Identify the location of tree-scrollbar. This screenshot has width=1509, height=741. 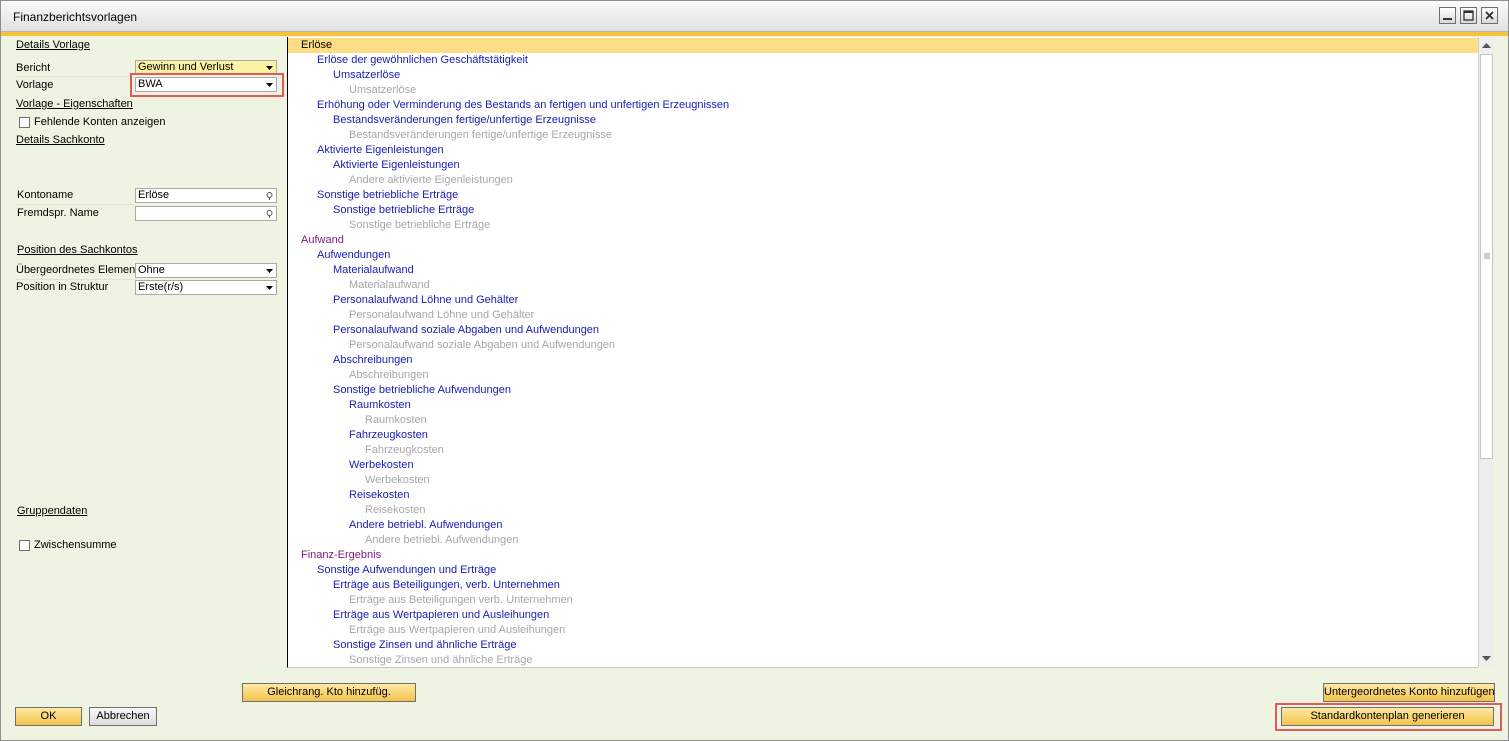
(1486, 352).